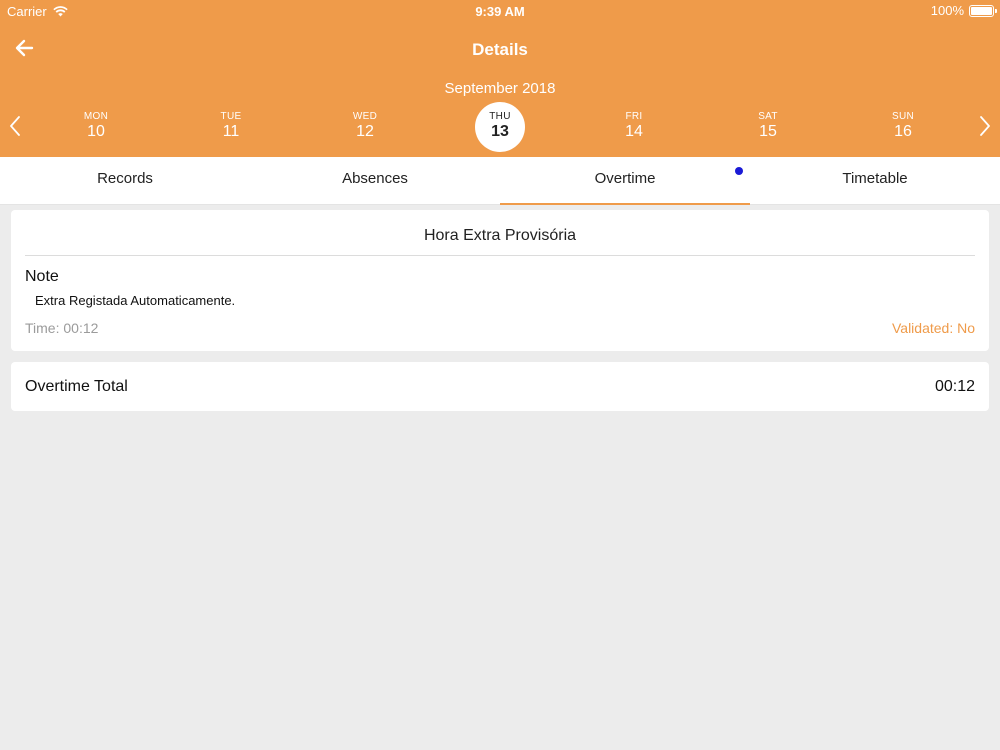 Image resolution: width=1000 pixels, height=750 pixels. I want to click on day-number: 11, so click(231, 131).